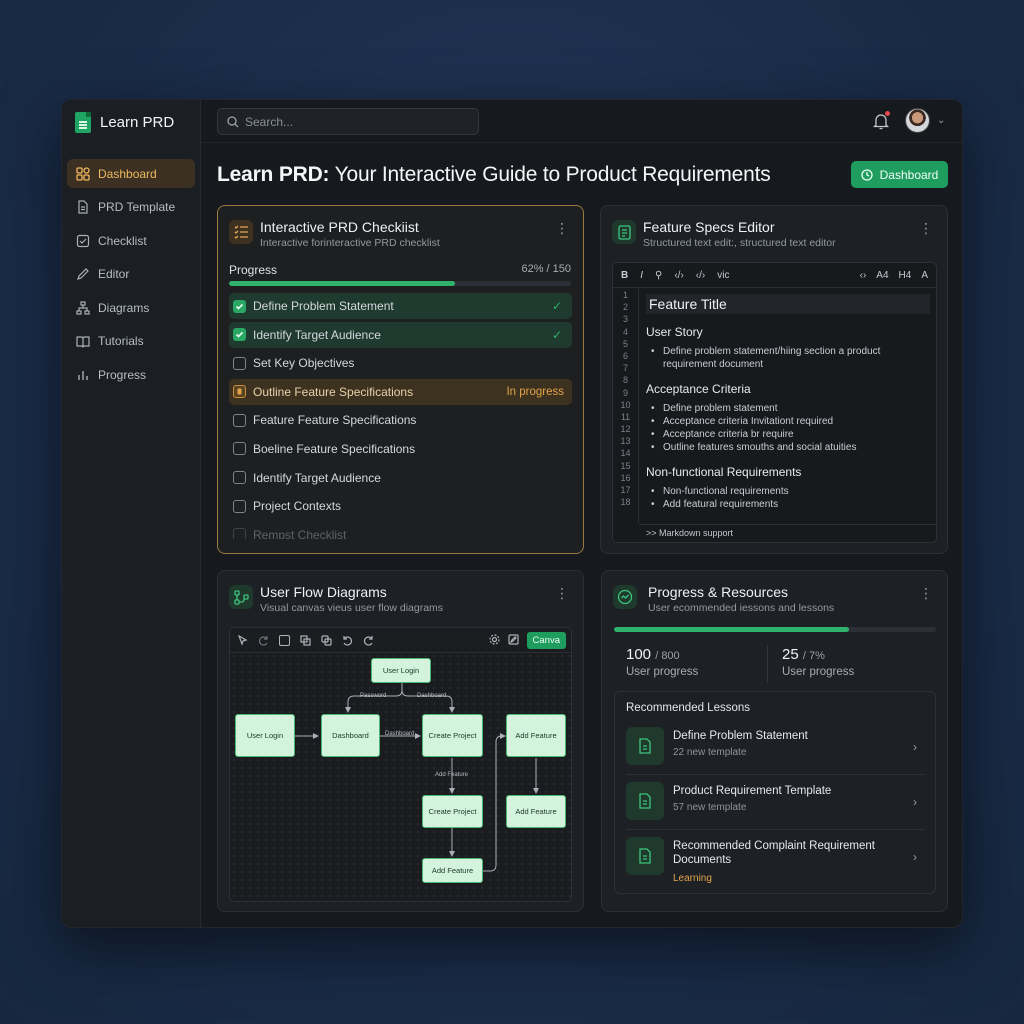  I want to click on notification-dot, so click(887, 113).